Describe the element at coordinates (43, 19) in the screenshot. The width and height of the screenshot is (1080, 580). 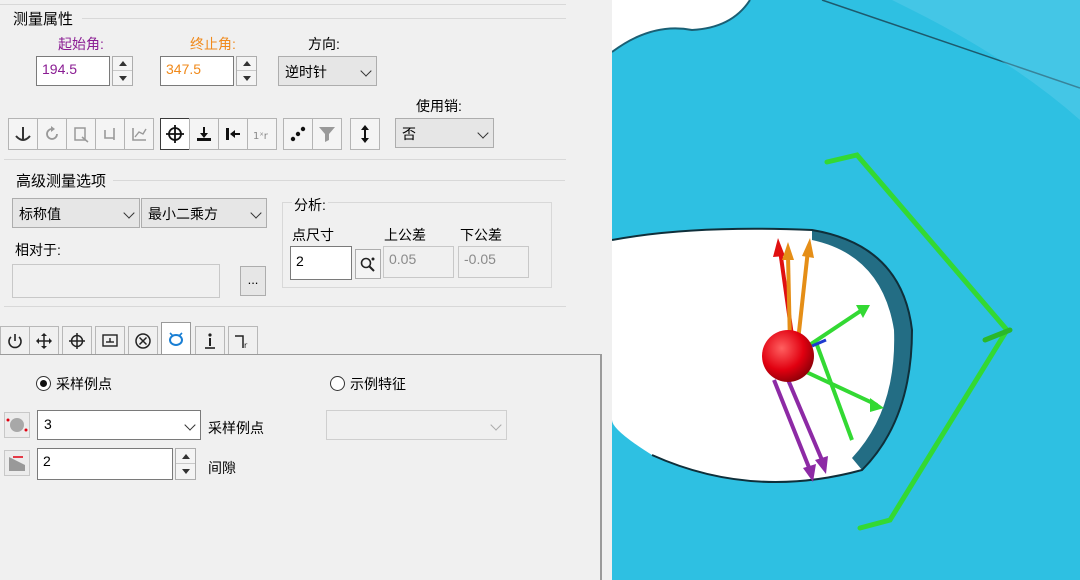
I see `measure-props-title: 测量属性` at that location.